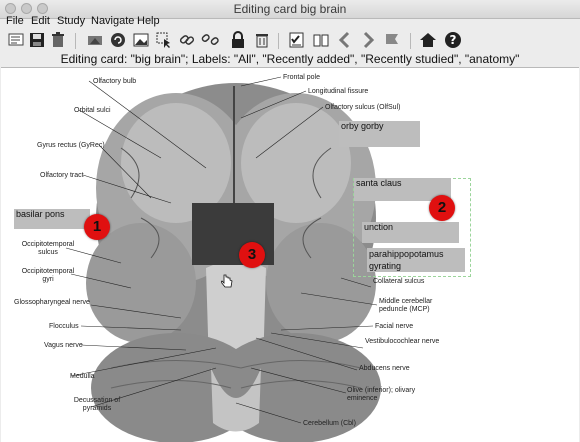 The height and width of the screenshot is (442, 580). Describe the element at coordinates (428, 40) in the screenshot. I see `home-icon` at that location.